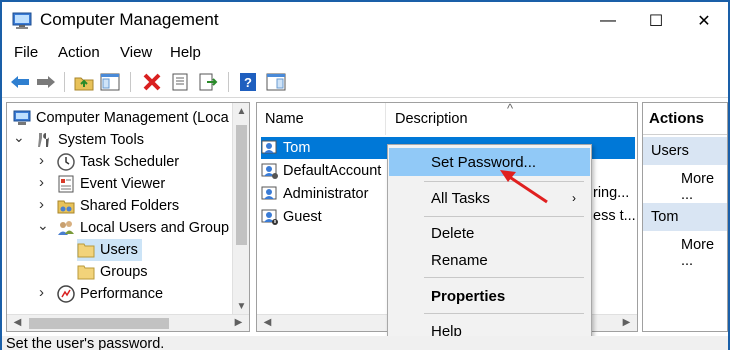 This screenshot has width=730, height=350. I want to click on show-hide-action-pane-icon, so click(276, 82).